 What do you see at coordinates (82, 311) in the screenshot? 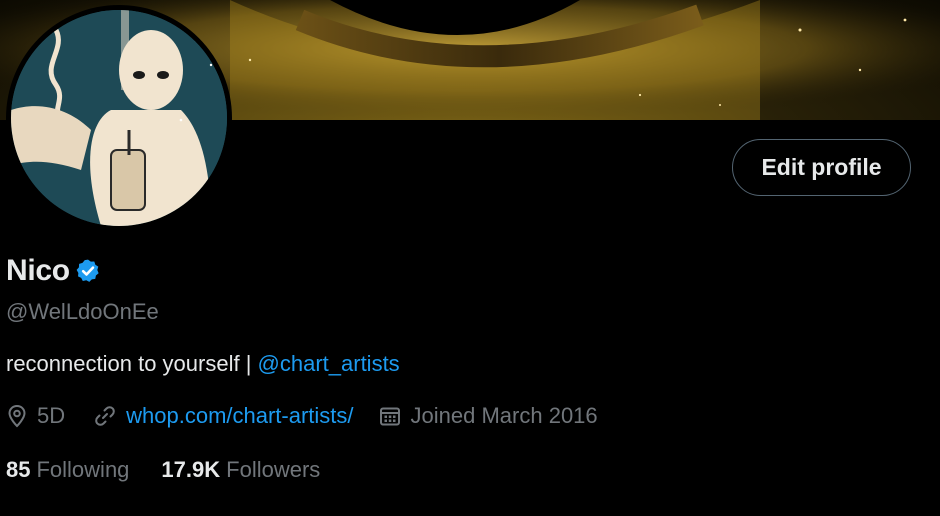
I see `profile-handle: @WelLdoOnEe` at bounding box center [82, 311].